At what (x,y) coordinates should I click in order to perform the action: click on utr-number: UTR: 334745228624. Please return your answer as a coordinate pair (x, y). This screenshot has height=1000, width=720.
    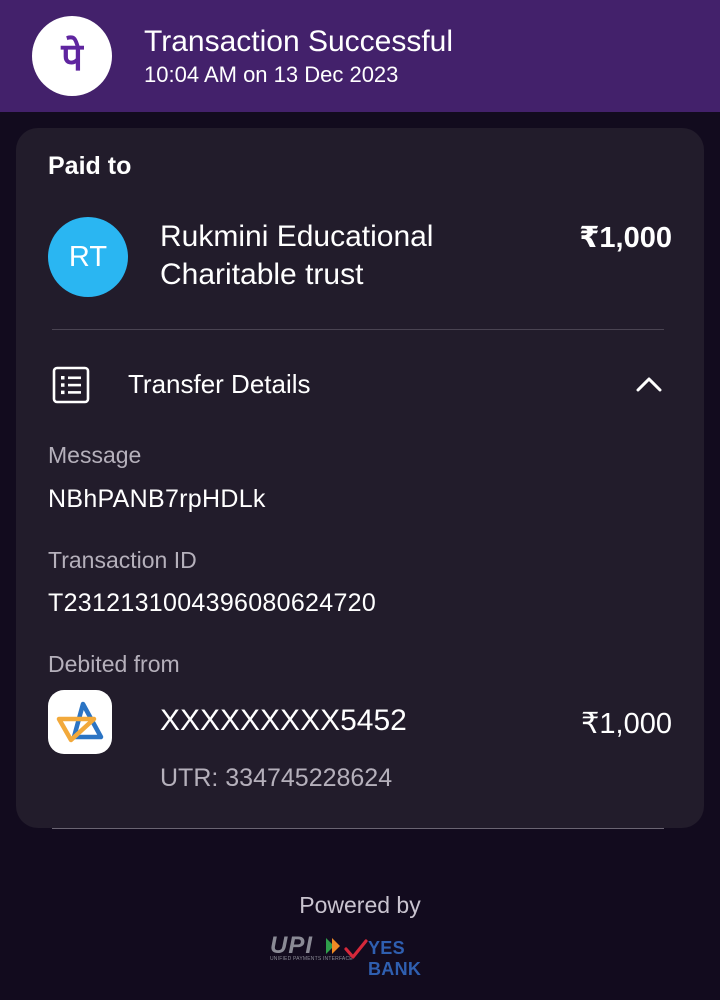
    Looking at the image, I should click on (276, 778).